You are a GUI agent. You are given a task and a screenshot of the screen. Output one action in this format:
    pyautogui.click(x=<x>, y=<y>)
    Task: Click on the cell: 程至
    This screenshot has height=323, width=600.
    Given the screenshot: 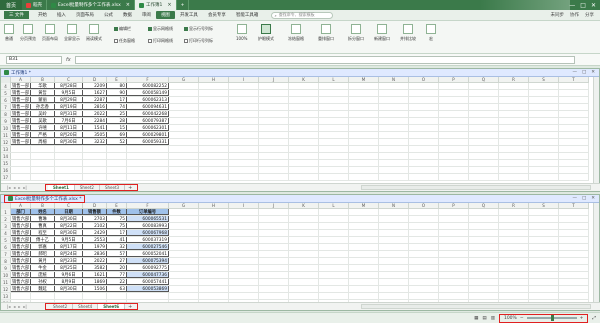 What is the action you would take?
    pyautogui.click(x=43, y=233)
    